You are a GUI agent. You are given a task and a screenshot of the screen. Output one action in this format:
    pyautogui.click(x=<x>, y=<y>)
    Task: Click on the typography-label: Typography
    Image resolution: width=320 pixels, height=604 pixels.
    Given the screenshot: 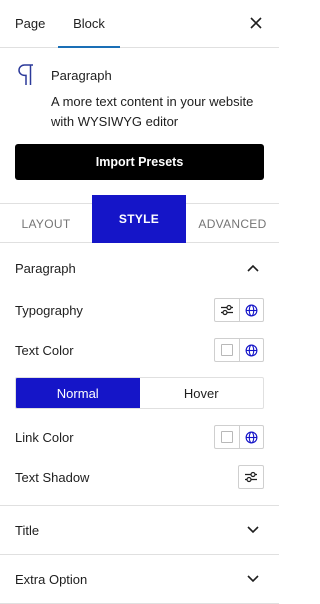 What is the action you would take?
    pyautogui.click(x=49, y=310)
    